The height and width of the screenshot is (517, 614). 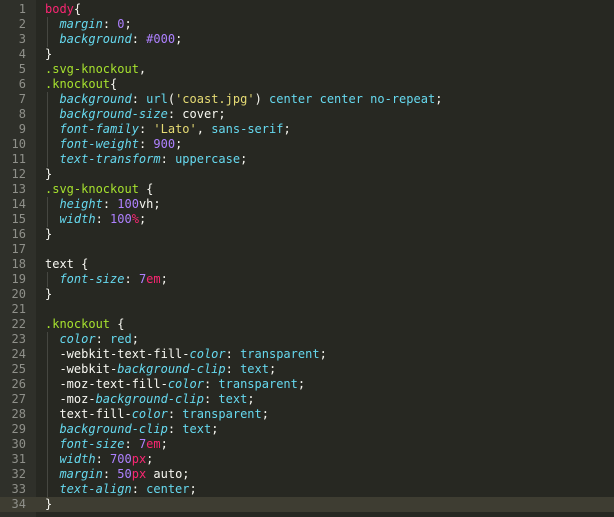 I want to click on code-text: -moz-text-fill-color: transparent;, so click(x=175, y=384).